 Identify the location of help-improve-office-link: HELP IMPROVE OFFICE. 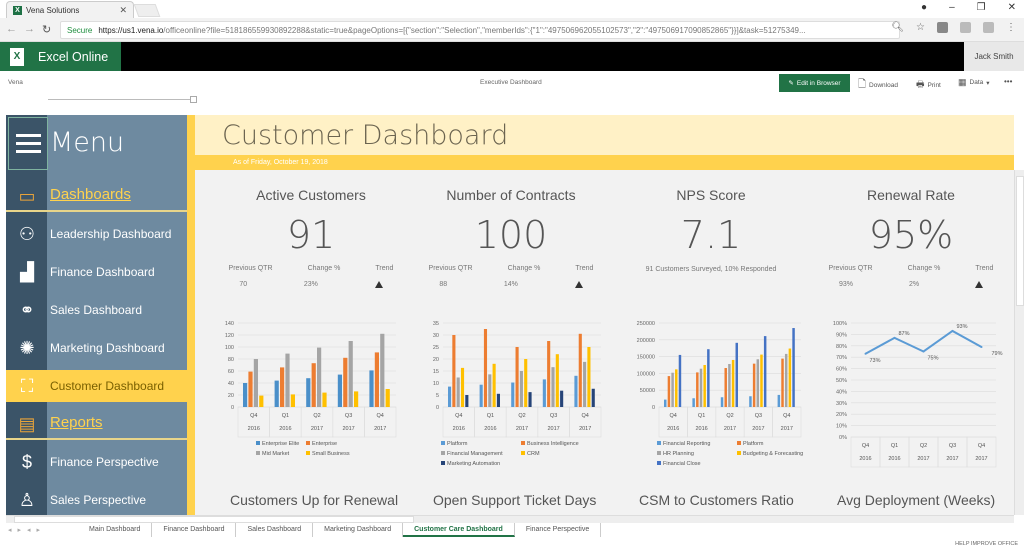
(986, 544).